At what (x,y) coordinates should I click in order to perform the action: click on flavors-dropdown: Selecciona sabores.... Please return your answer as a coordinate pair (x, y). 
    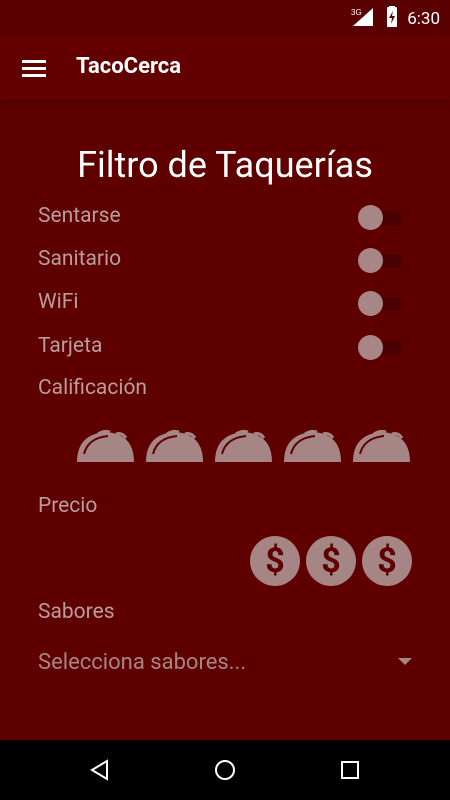
    Looking at the image, I should click on (142, 662).